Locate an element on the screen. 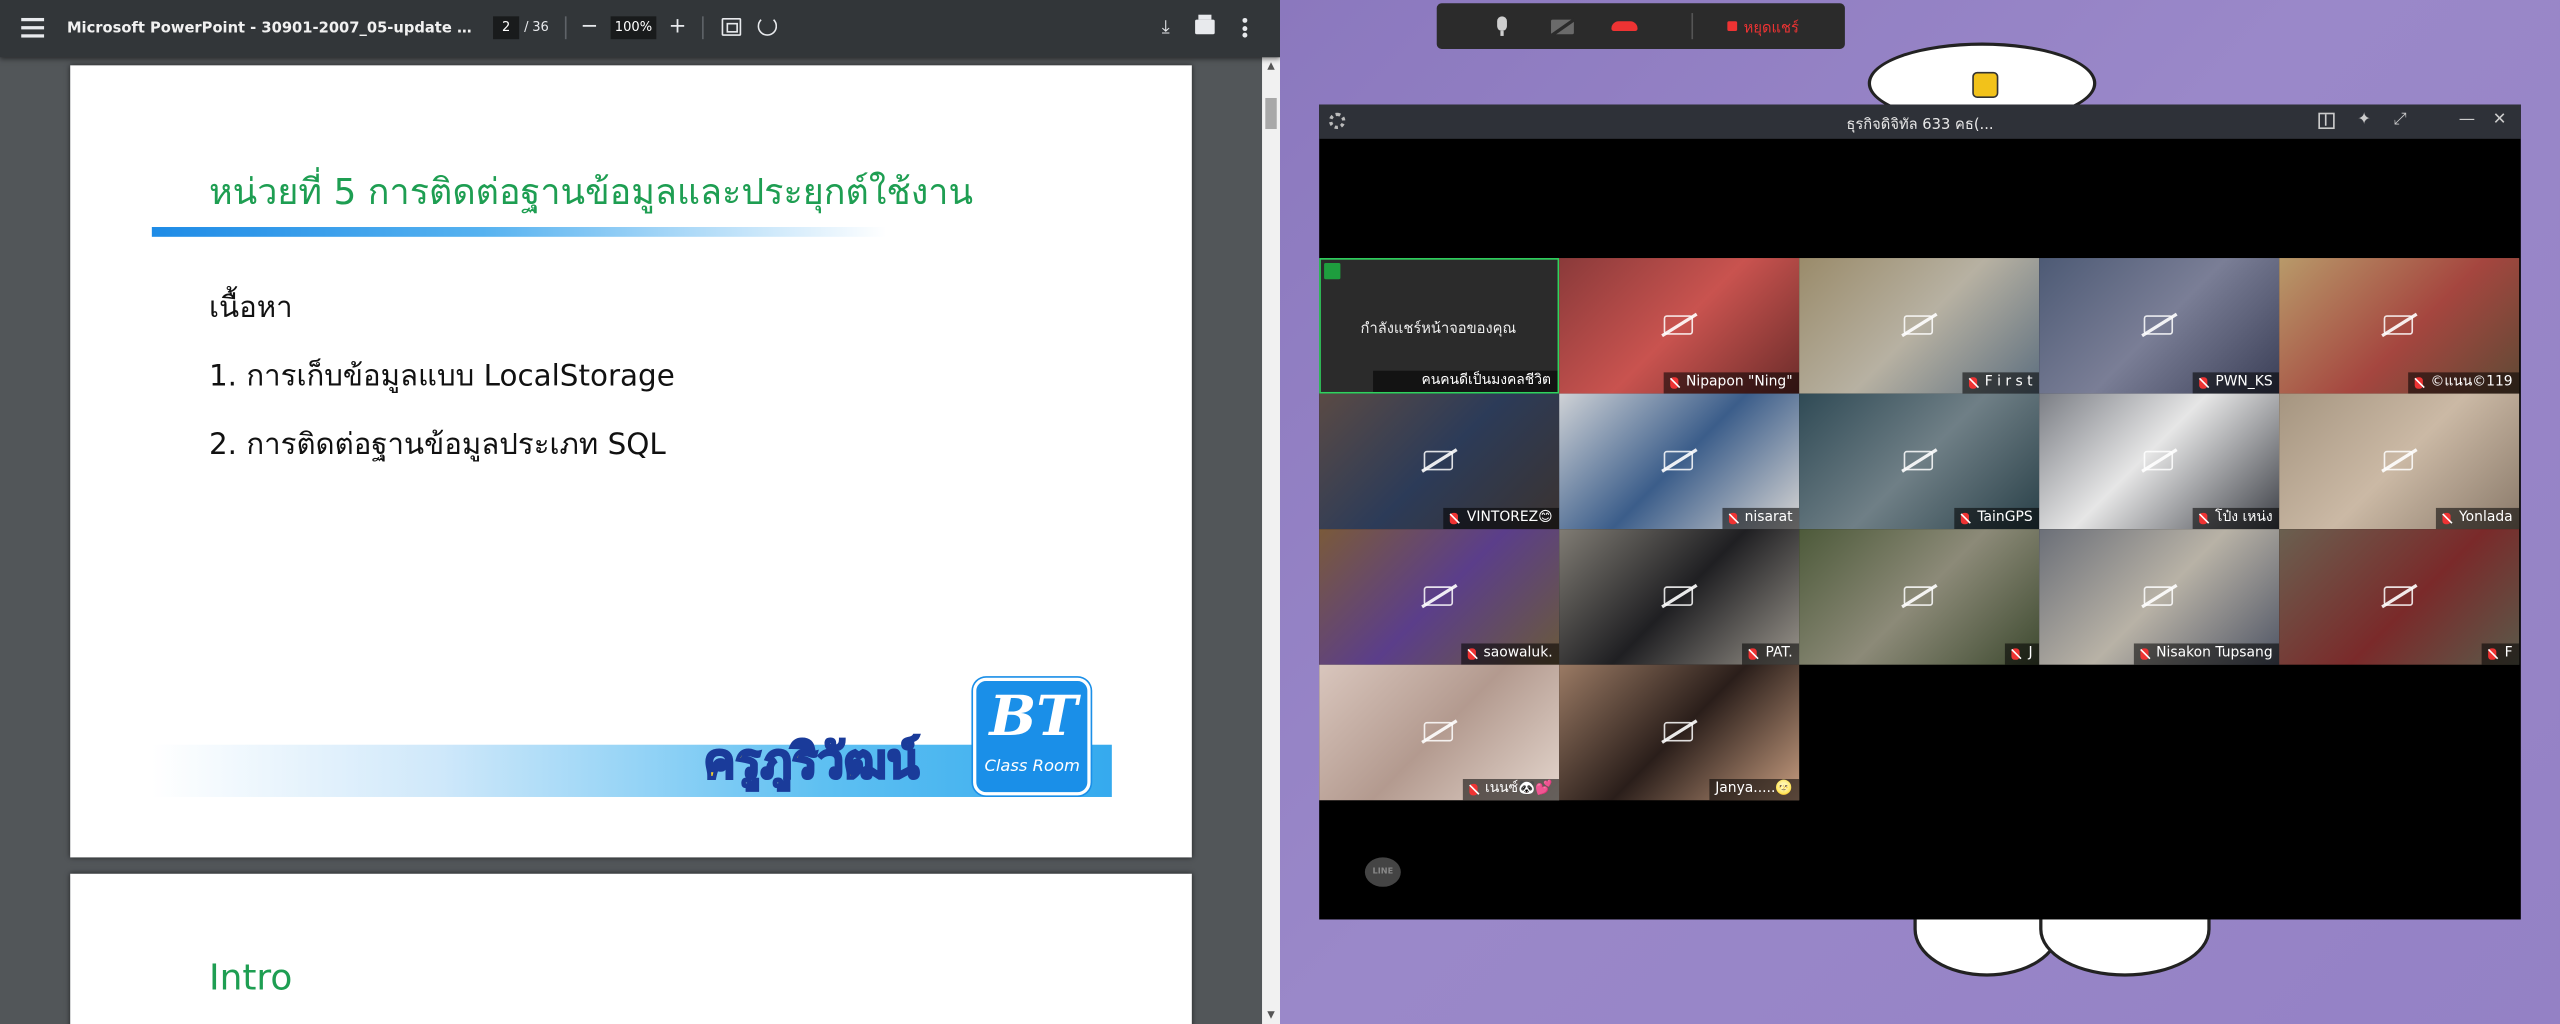 The height and width of the screenshot is (1024, 2560). hang-up-icon is located at coordinates (1624, 26).